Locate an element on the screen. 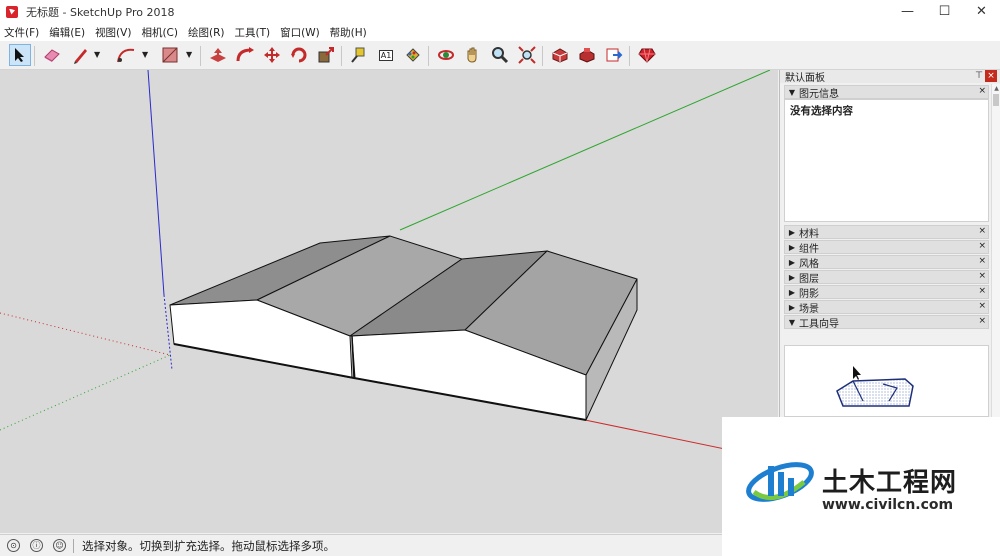 This screenshot has width=1000, height=556. ruby-tool-button is located at coordinates (647, 55).